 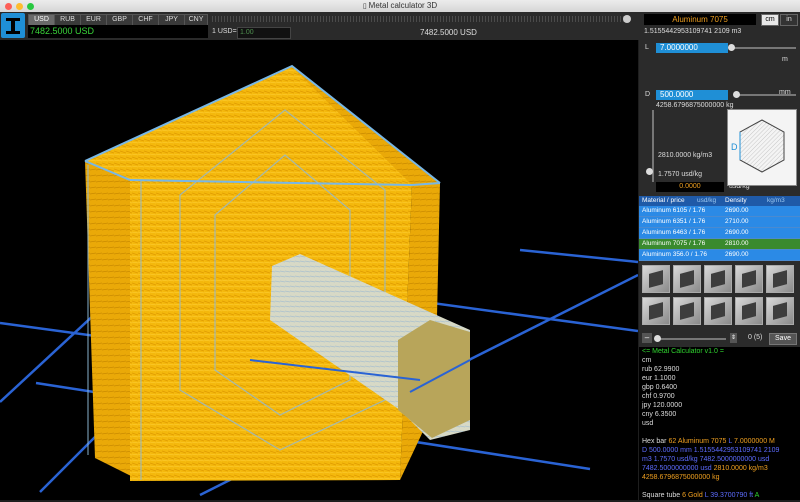 What do you see at coordinates (687, 311) in the screenshot?
I see `shape-flat-bar-icon` at bounding box center [687, 311].